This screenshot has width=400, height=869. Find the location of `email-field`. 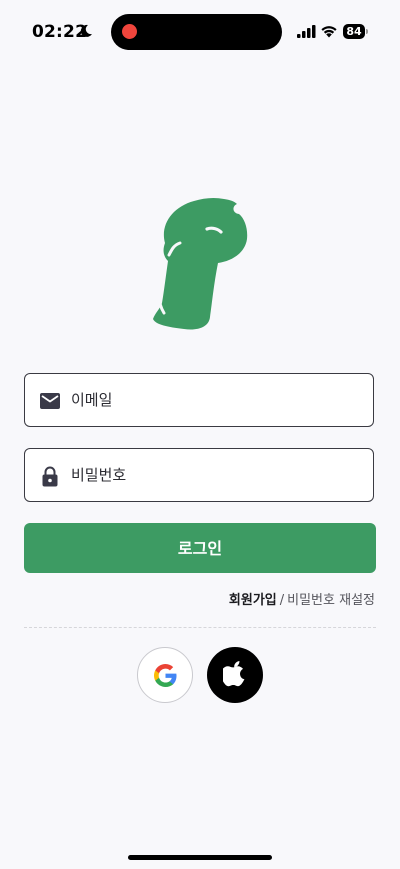

email-field is located at coordinates (199, 400).